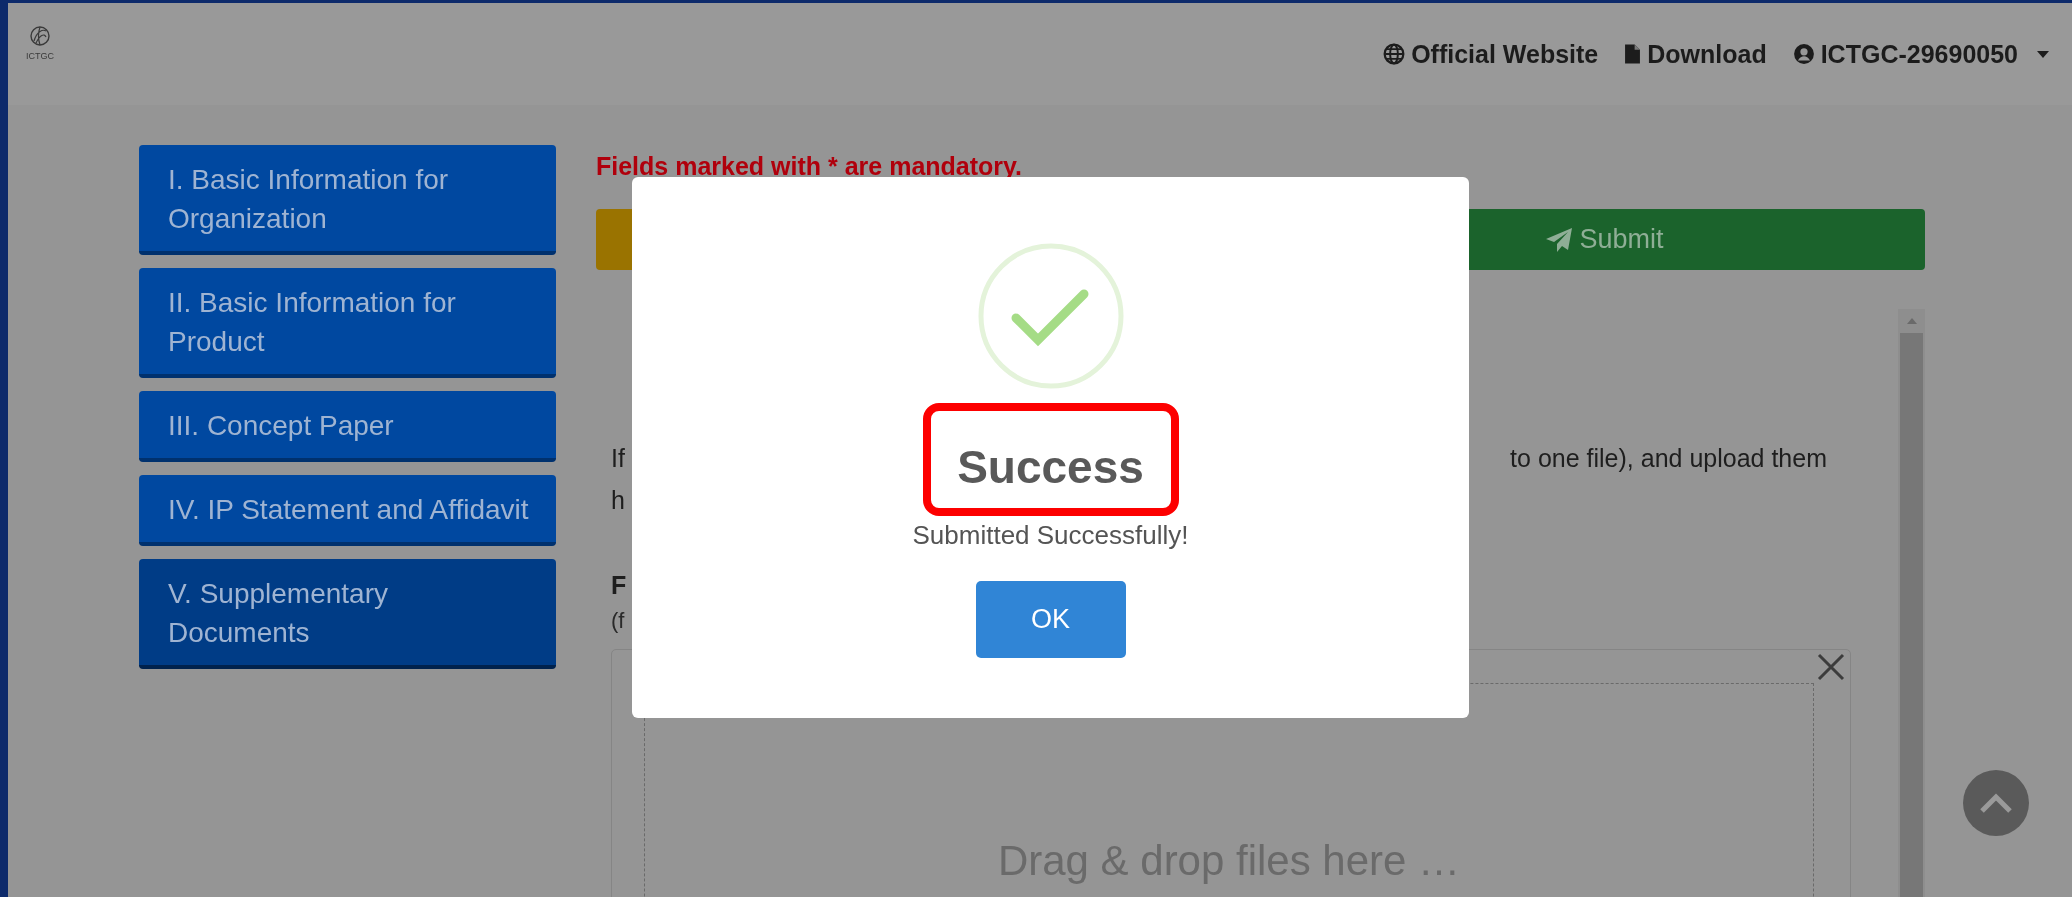 This screenshot has width=2072, height=897. I want to click on ok-button: OK, so click(1050, 619).